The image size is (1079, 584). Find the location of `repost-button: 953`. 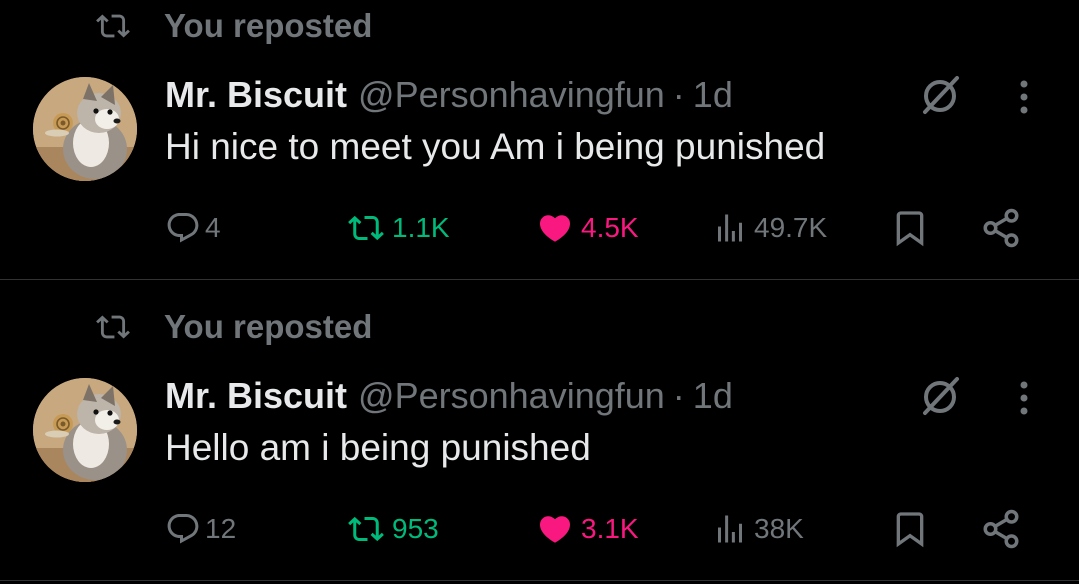

repost-button: 953 is located at coordinates (391, 529).